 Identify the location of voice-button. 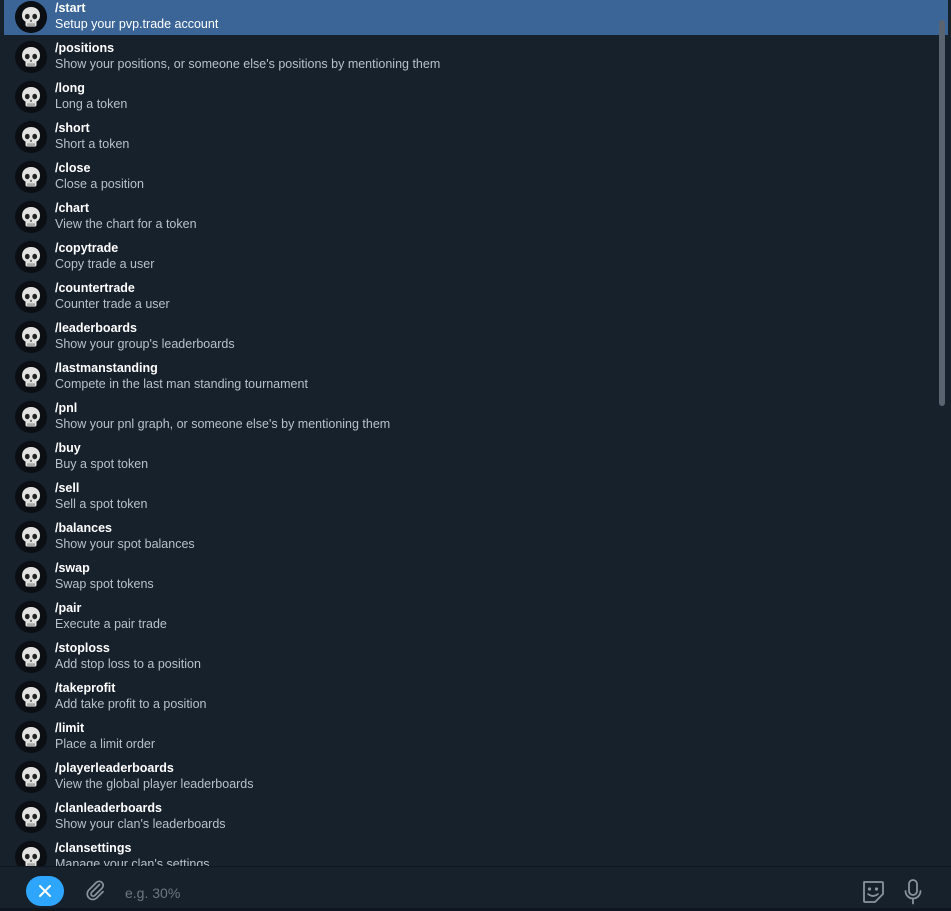
(913, 892).